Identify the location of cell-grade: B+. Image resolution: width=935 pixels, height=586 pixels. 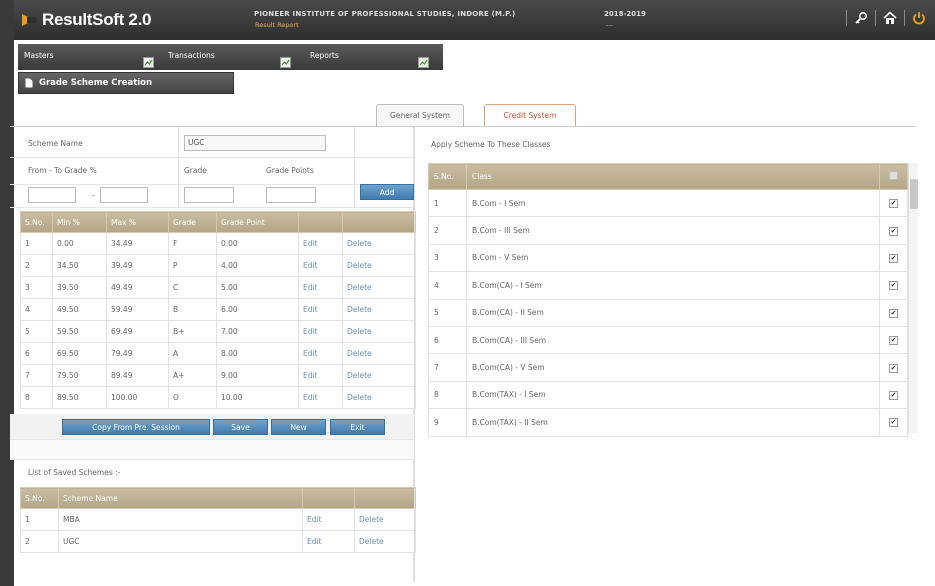
(192, 331).